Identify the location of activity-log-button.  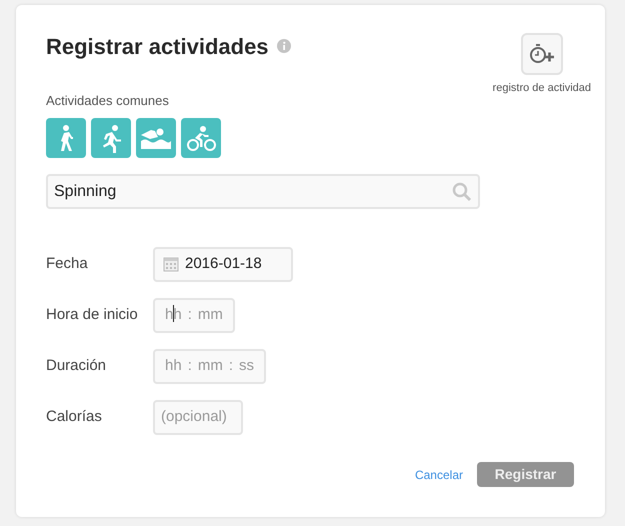
(541, 54).